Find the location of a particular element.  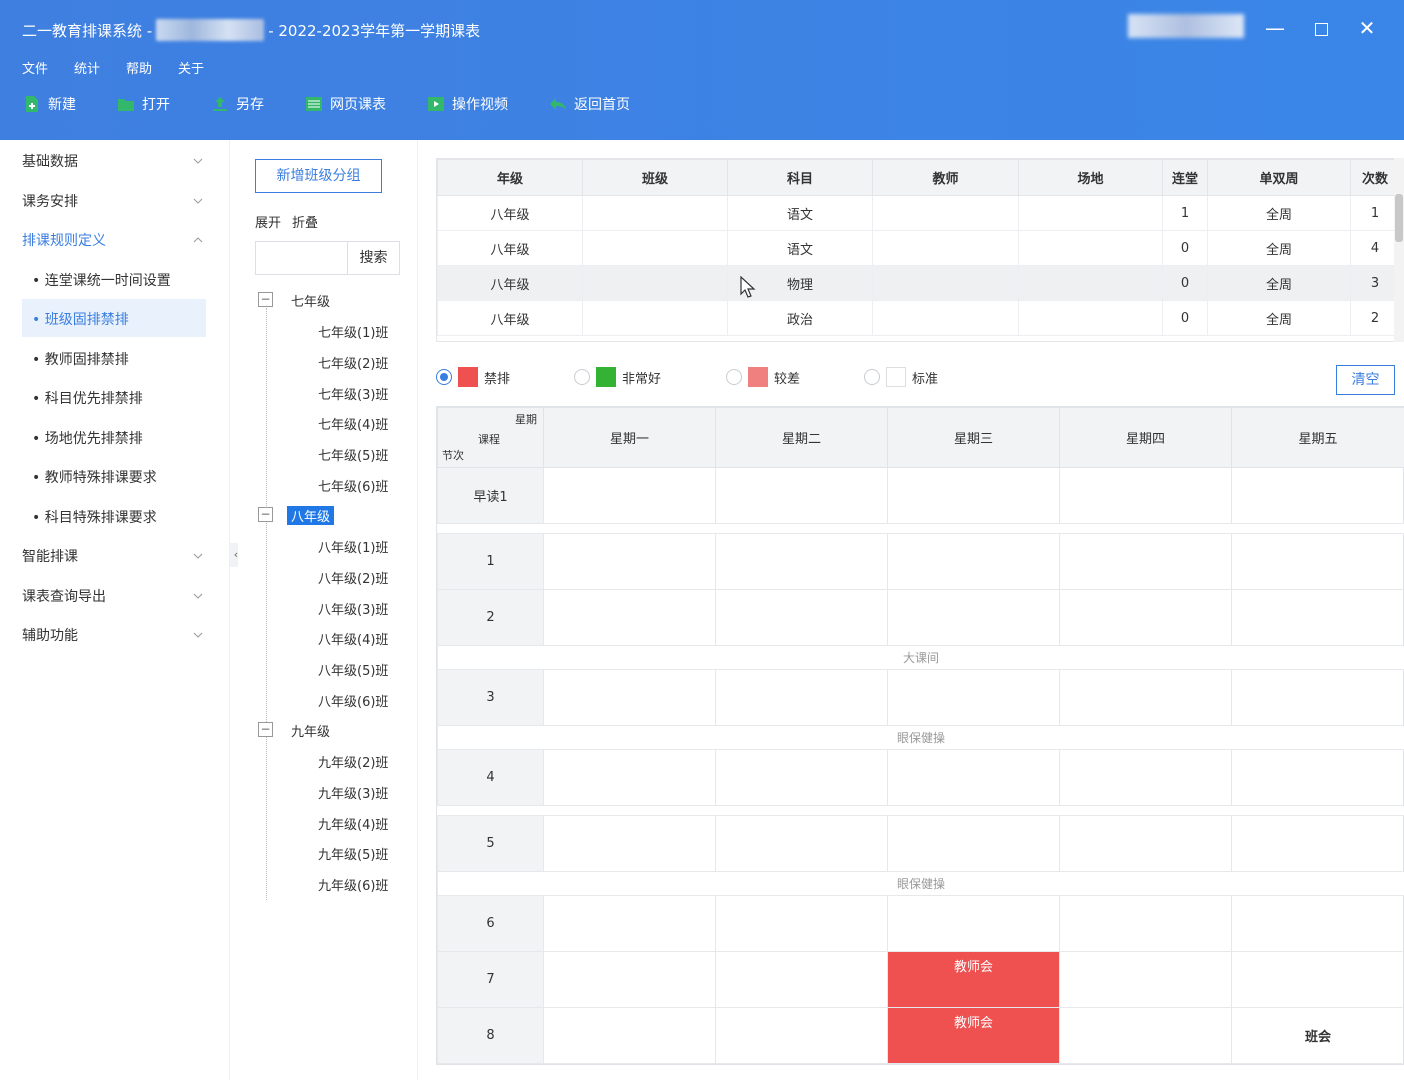

tree-leaf-class: 九年级(6)班 is located at coordinates (353, 884).